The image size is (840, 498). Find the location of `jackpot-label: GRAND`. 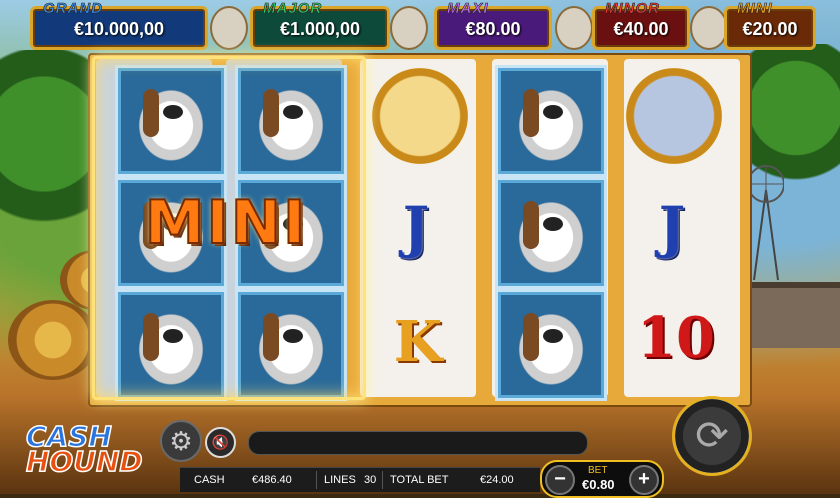

jackpot-label: GRAND is located at coordinates (73, 8).